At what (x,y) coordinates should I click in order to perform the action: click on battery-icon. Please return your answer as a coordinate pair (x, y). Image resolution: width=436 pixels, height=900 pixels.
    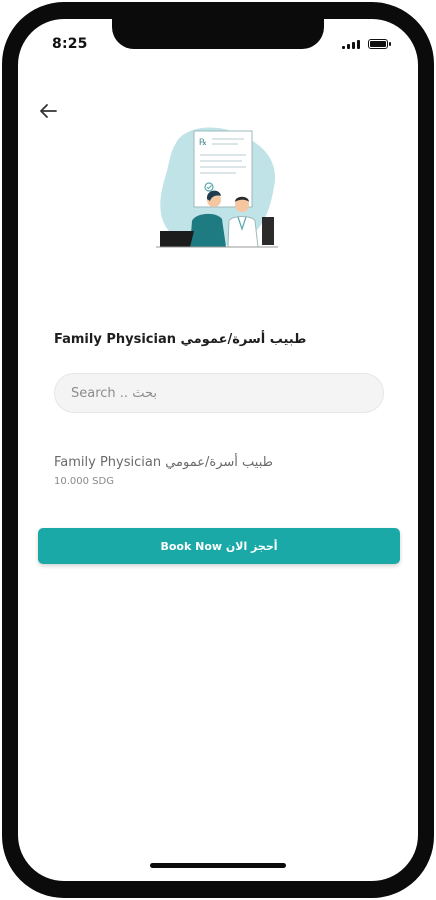
    Looking at the image, I should click on (379, 44).